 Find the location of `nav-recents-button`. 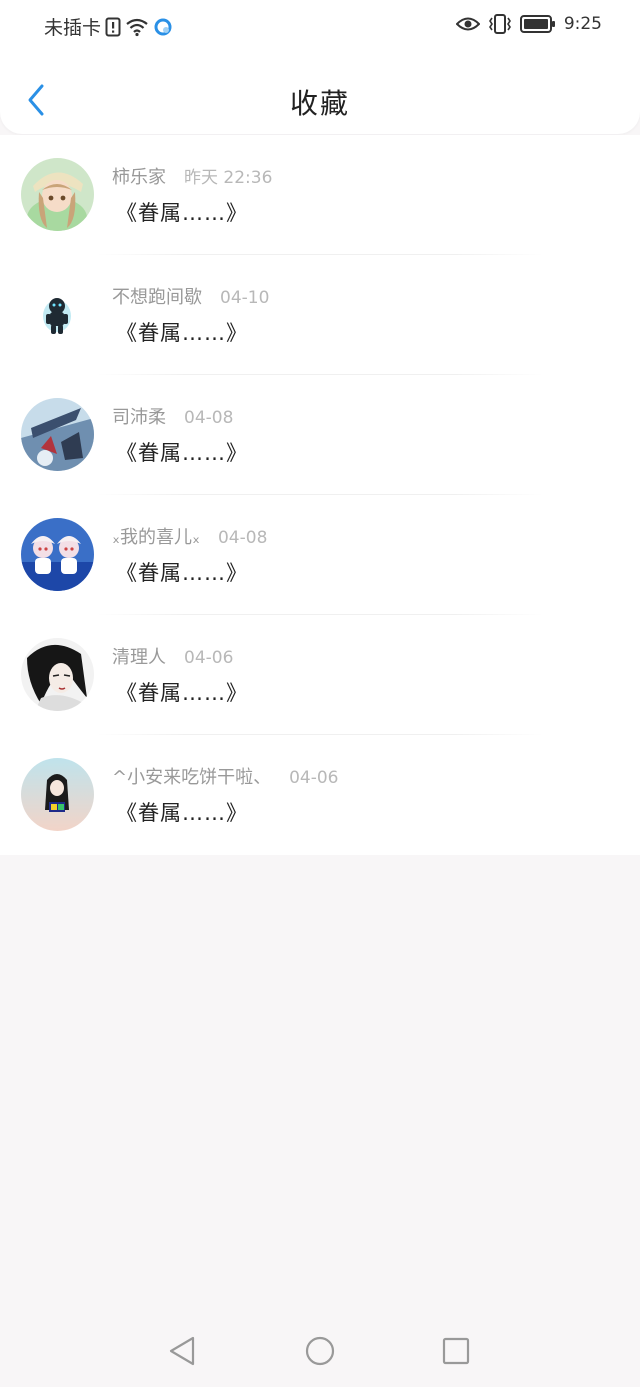

nav-recents-button is located at coordinates (456, 1351).